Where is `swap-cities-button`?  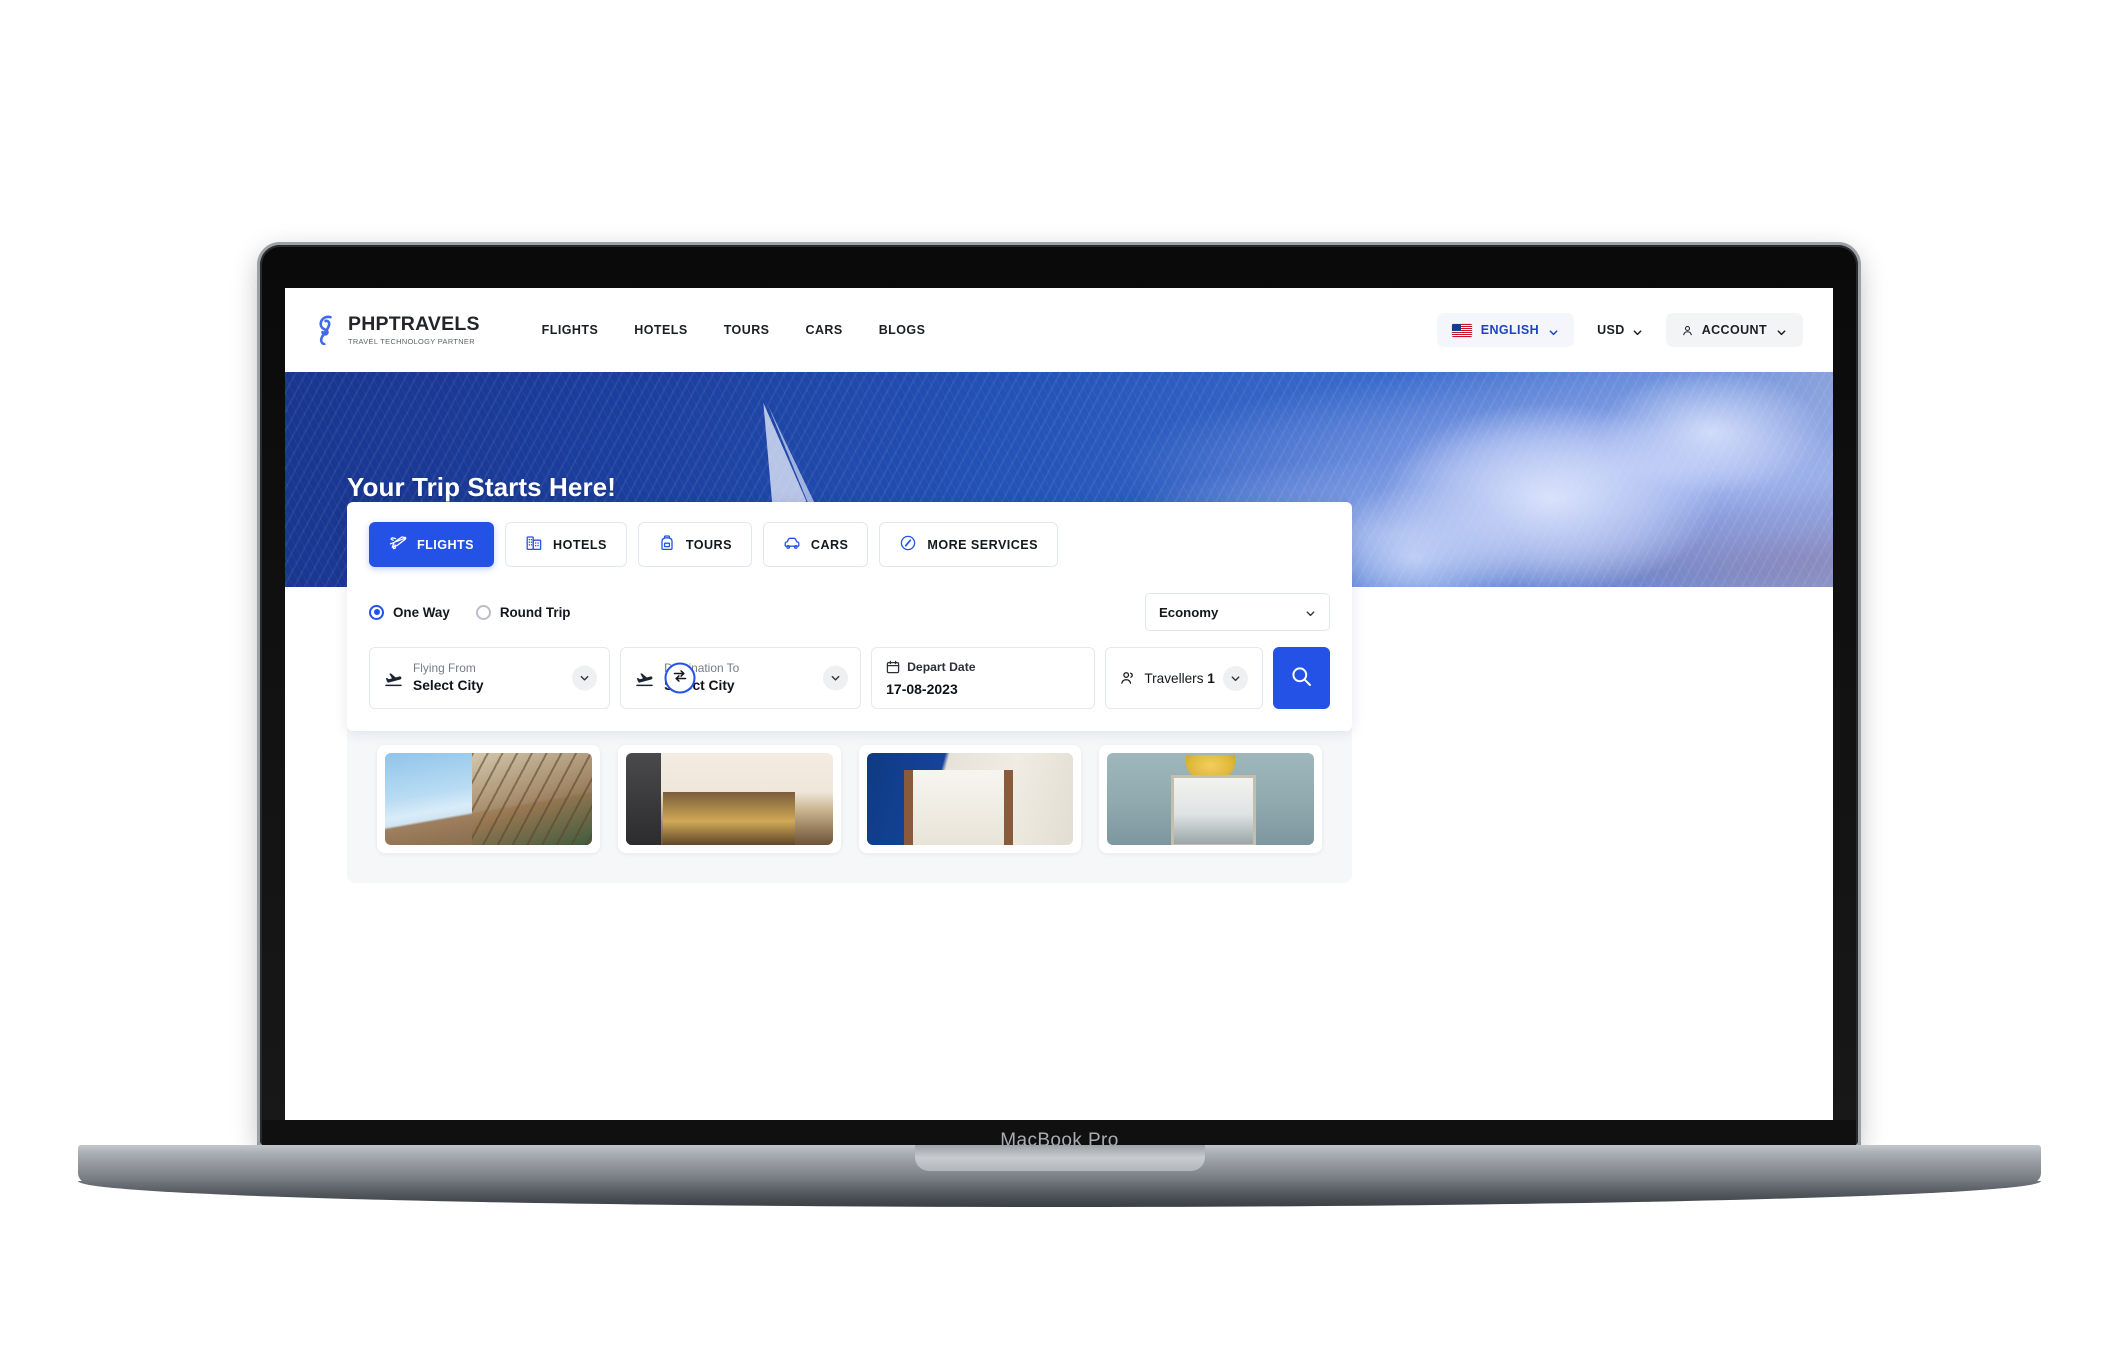 swap-cities-button is located at coordinates (680, 678).